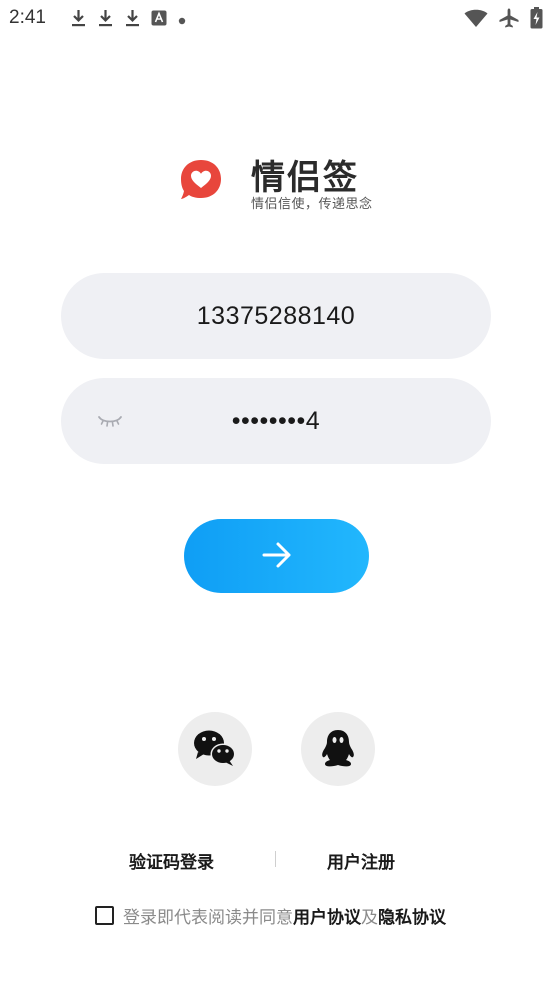  I want to click on app-logo-section: 情侣签 情侣信使，传递思念, so click(298, 185).